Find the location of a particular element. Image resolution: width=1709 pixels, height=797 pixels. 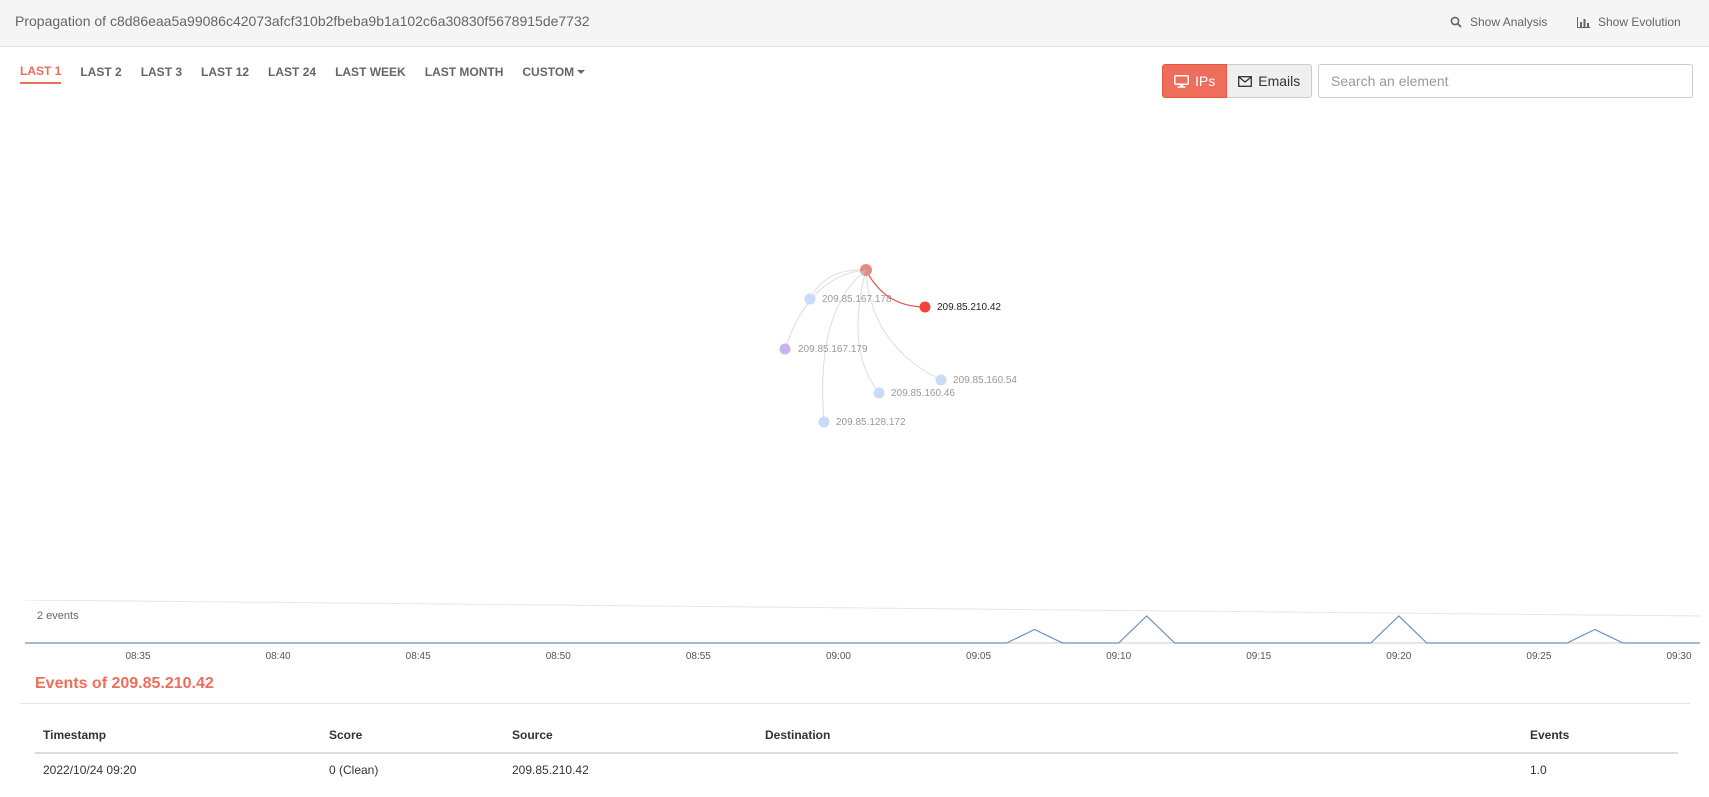

show-evolution-button: Show Evolution is located at coordinates (1629, 22).